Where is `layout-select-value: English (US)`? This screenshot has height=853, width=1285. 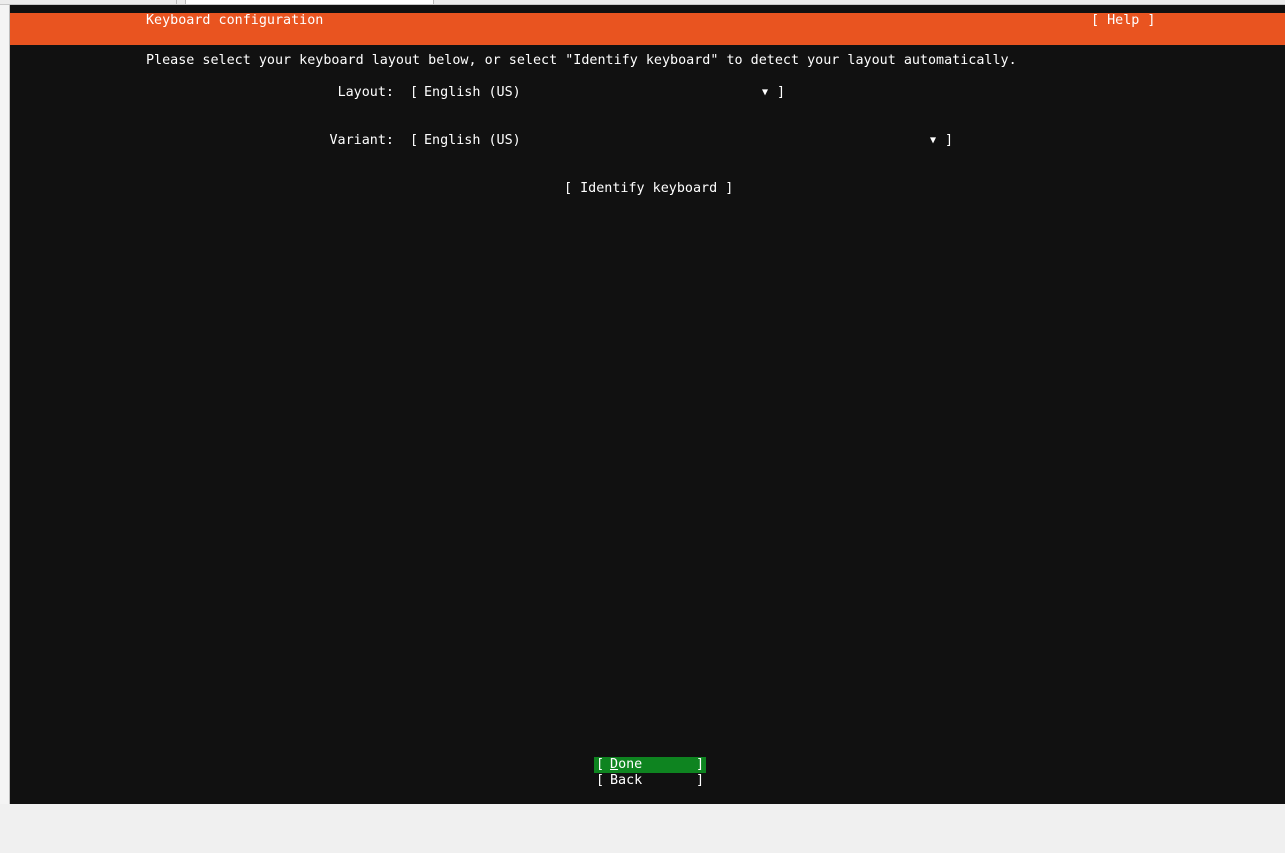
layout-select-value: English (US) is located at coordinates (472, 92).